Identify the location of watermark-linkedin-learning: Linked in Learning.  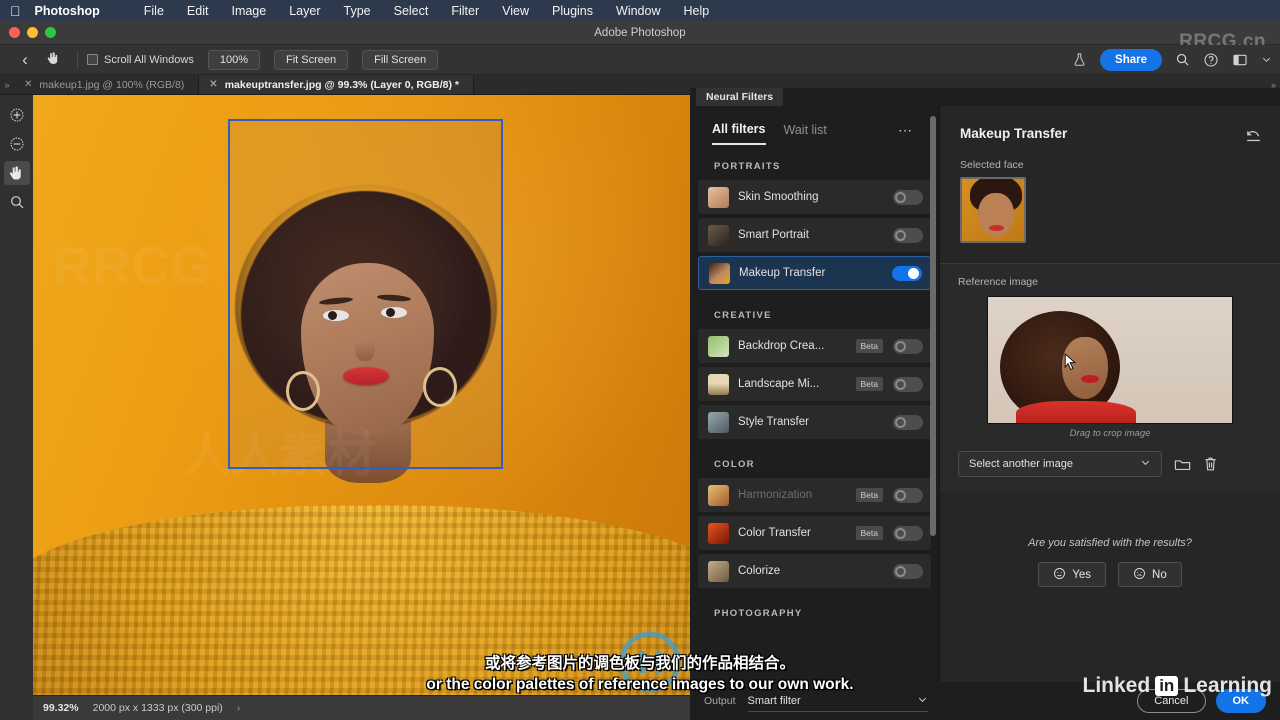
(1177, 686).